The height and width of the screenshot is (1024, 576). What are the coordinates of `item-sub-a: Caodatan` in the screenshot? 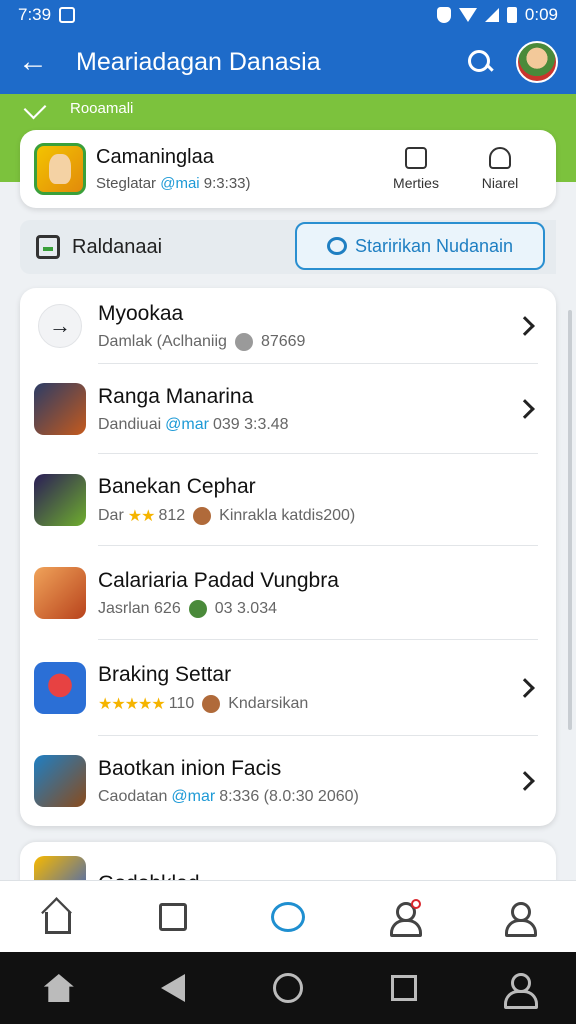 It's located at (133, 796).